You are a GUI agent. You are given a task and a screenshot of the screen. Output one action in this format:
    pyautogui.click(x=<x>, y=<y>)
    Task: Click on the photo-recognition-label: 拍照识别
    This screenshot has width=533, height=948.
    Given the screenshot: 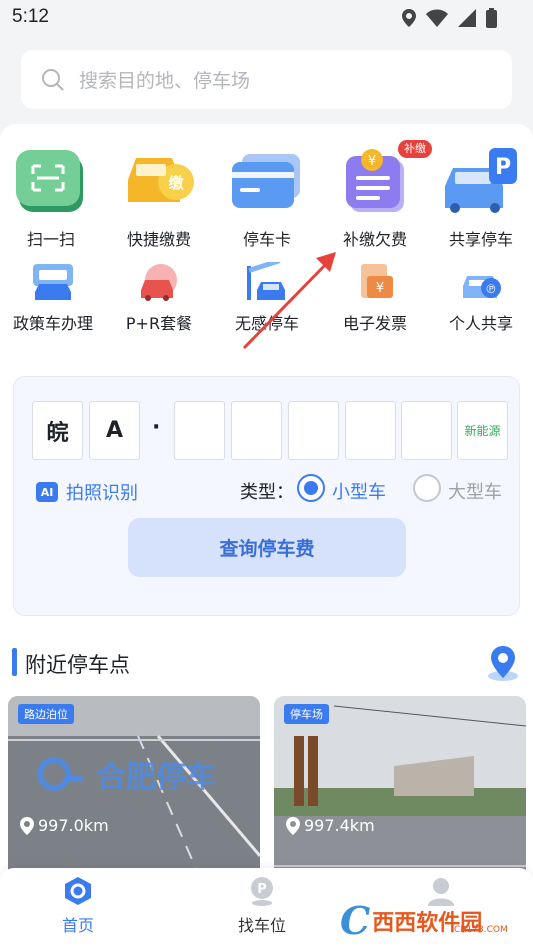 What is the action you would take?
    pyautogui.click(x=102, y=493)
    